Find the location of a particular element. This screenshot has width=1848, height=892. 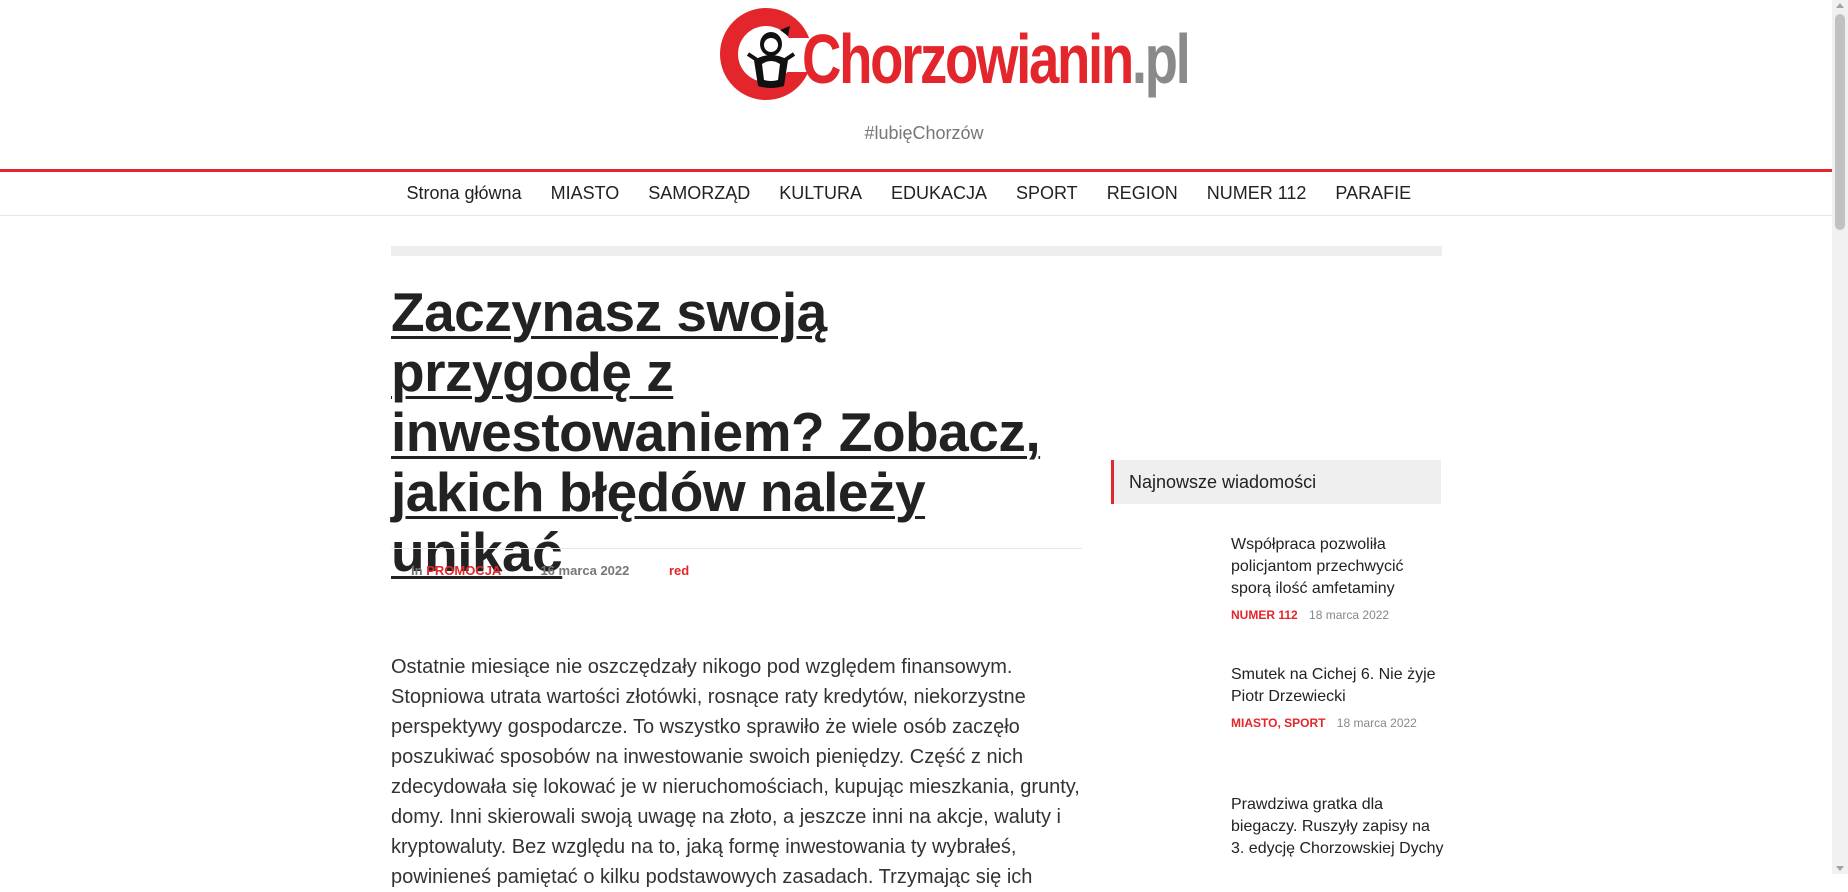

meta-in-label: In is located at coordinates (417, 570).